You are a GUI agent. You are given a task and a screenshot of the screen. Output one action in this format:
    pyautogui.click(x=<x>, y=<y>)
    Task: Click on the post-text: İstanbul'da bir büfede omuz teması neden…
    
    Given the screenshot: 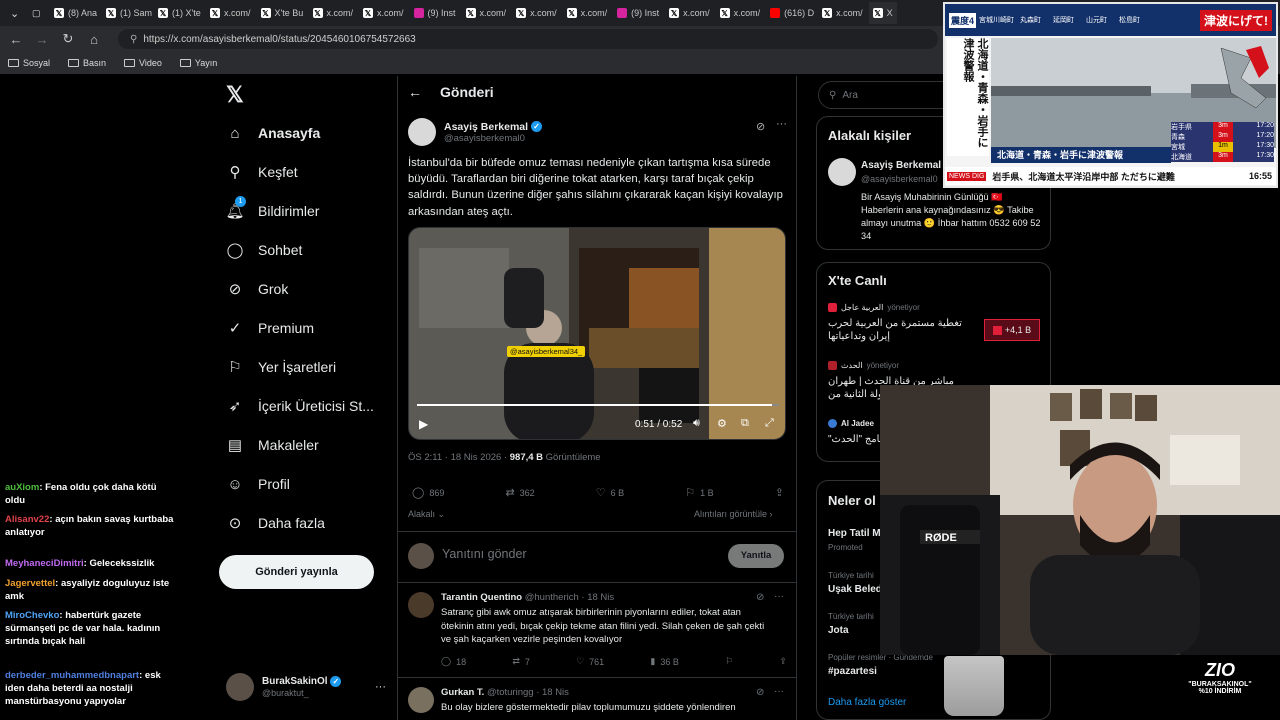 What is the action you would take?
    pyautogui.click(x=595, y=187)
    